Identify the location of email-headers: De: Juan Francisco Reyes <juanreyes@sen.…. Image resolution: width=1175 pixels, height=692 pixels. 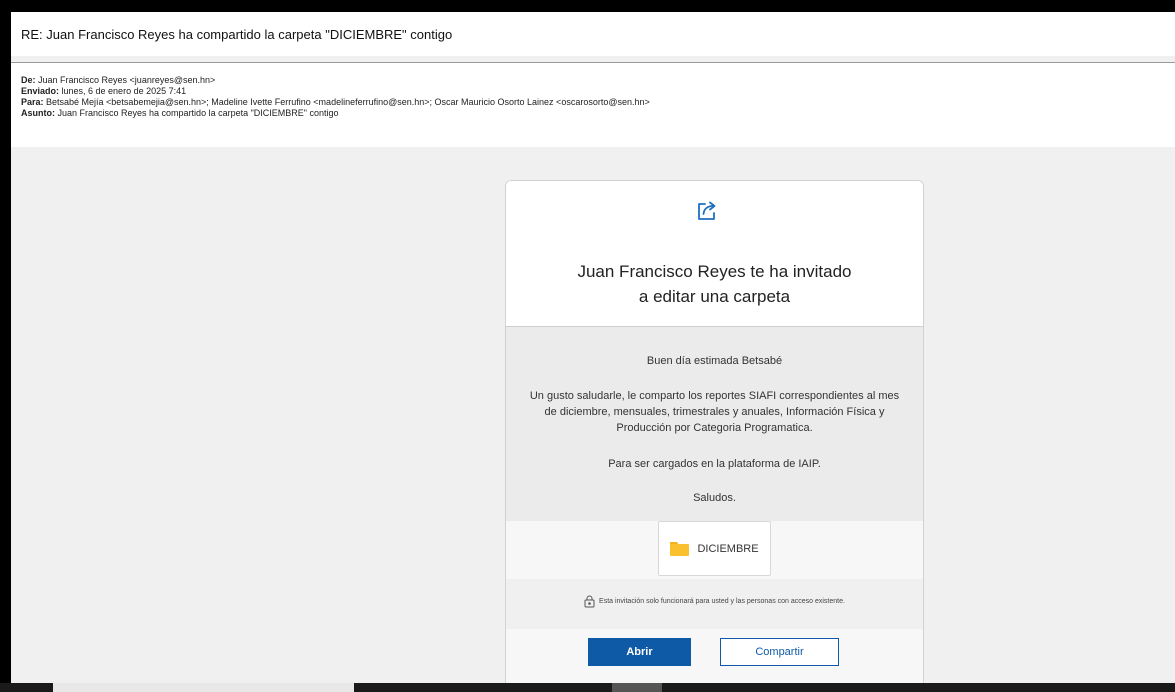
(593, 105).